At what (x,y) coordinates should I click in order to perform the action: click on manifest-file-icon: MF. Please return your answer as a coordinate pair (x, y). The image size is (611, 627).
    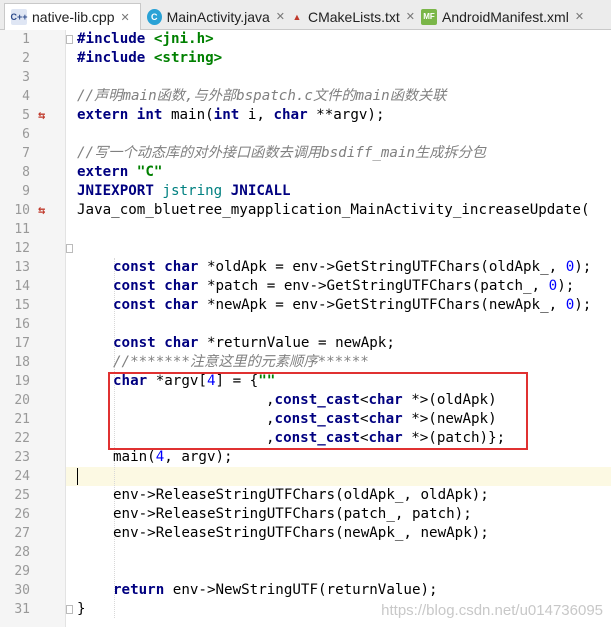
    Looking at the image, I should click on (429, 16).